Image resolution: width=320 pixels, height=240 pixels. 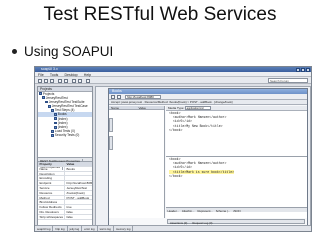 What do you see at coordinates (78, 188) in the screenshot?
I see `property-value: JerseyRestTest` at bounding box center [78, 188].